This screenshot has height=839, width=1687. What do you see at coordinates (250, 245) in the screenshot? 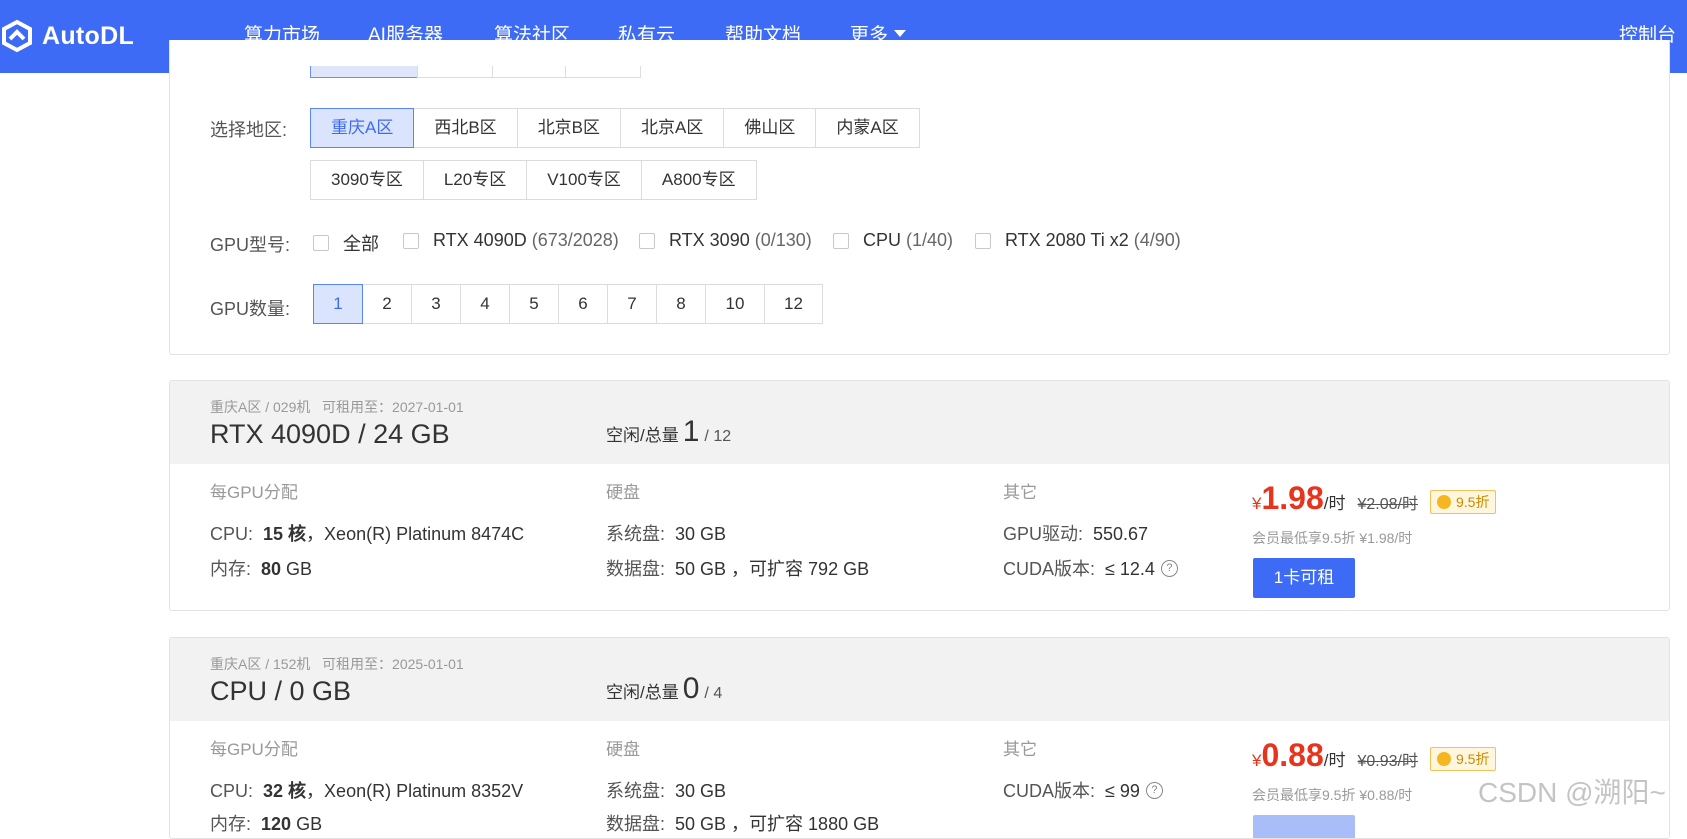
I see `gpu-model-label: GPU型号:` at bounding box center [250, 245].